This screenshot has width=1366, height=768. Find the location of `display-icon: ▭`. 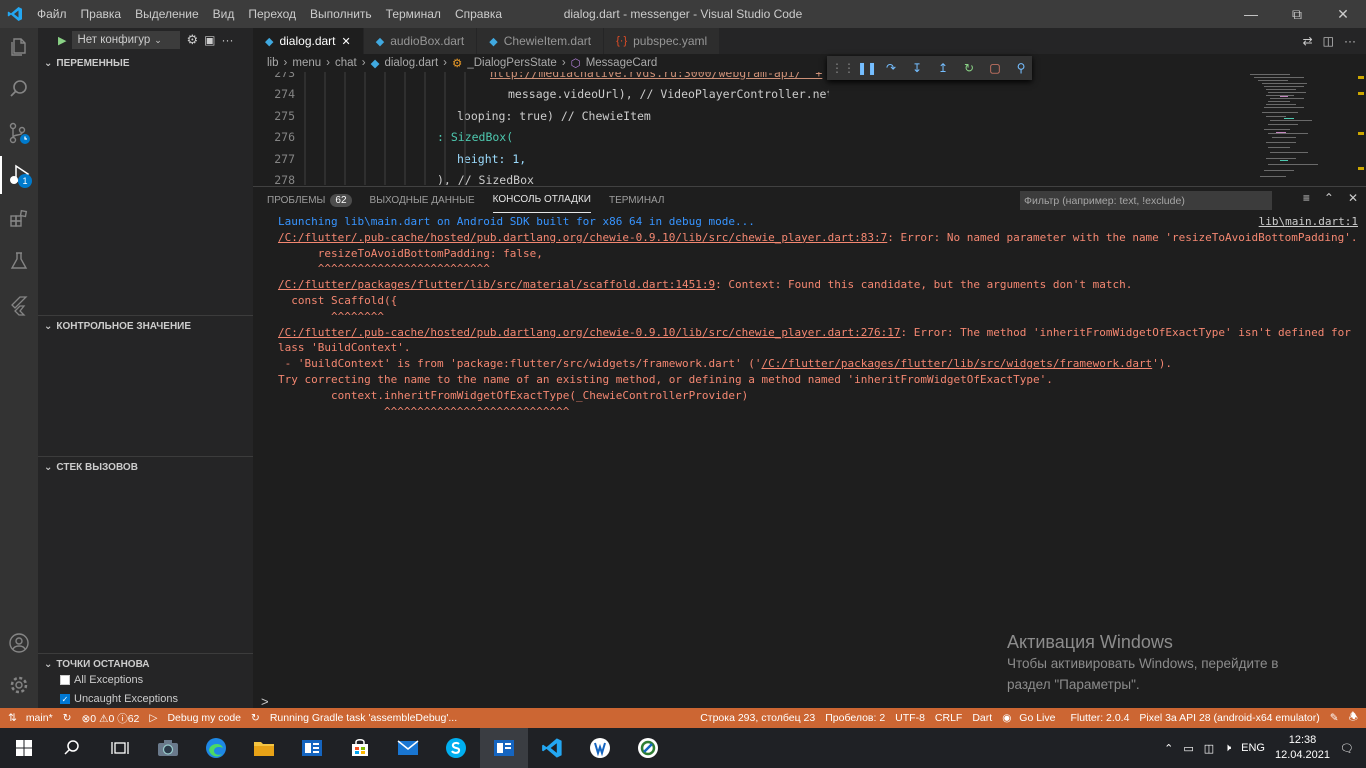

display-icon: ▭ is located at coordinates (1188, 748).